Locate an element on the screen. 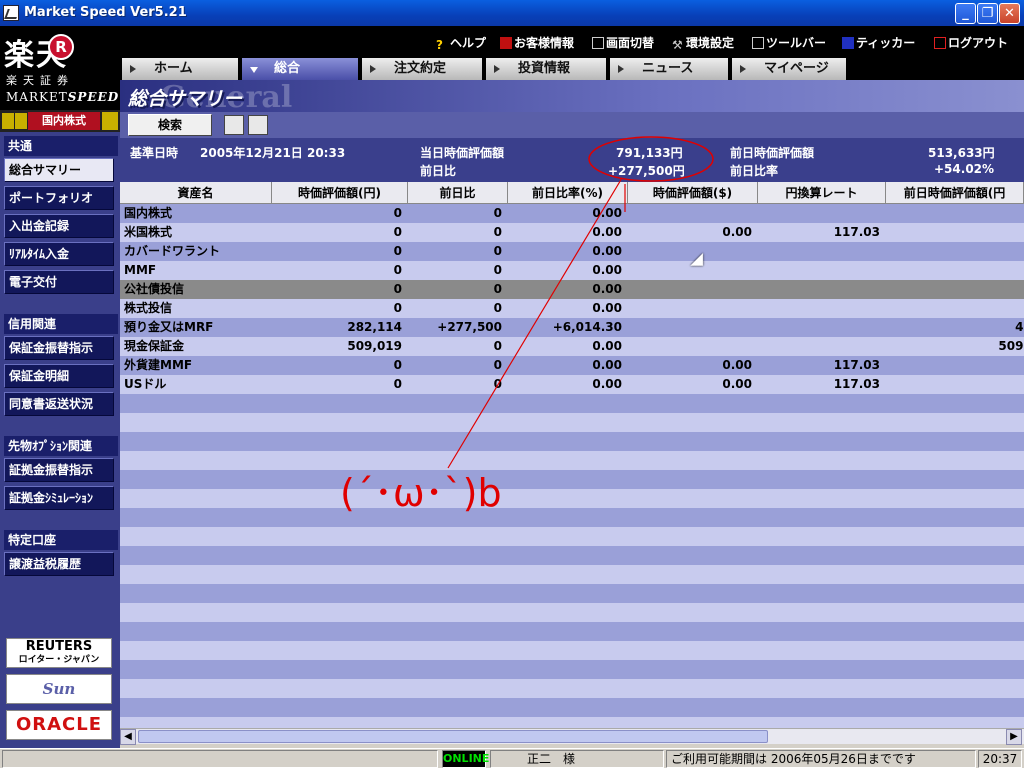 This screenshot has width=1024, height=768. scroll-thumb is located at coordinates (453, 736).